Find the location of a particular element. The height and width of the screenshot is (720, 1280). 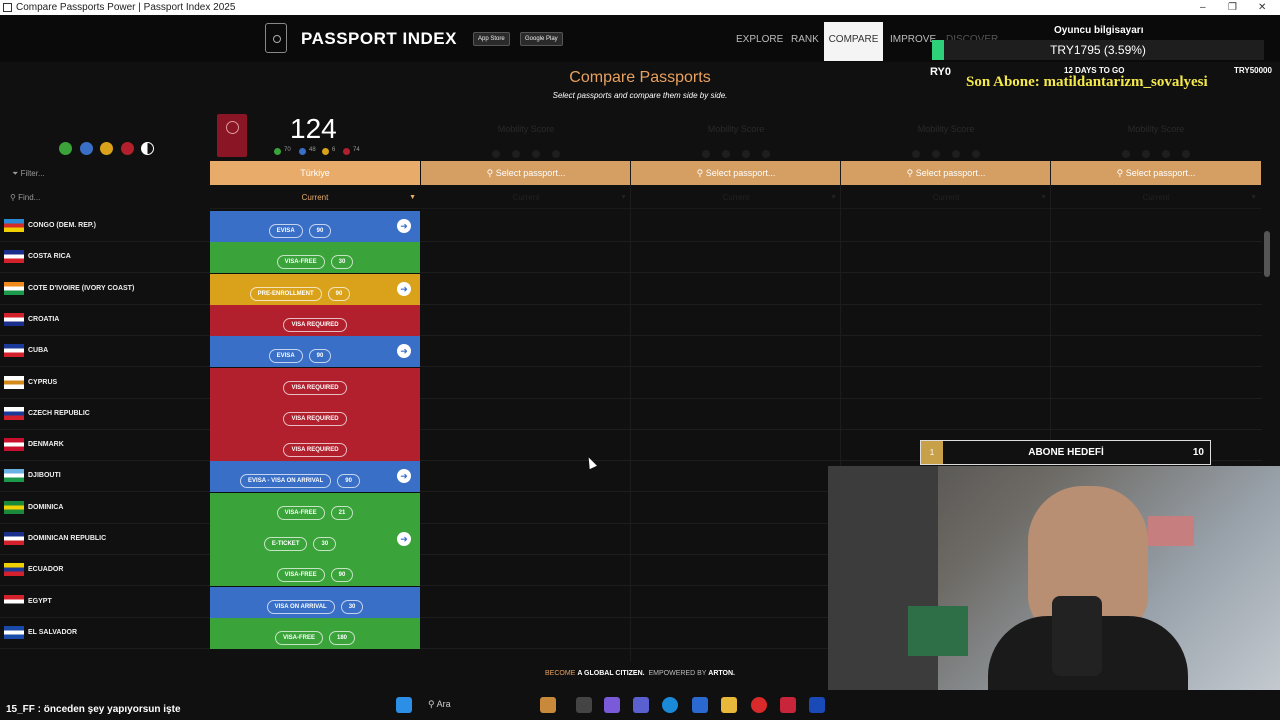

site-logo: PASSPORT INDEX is located at coordinates (379, 39).